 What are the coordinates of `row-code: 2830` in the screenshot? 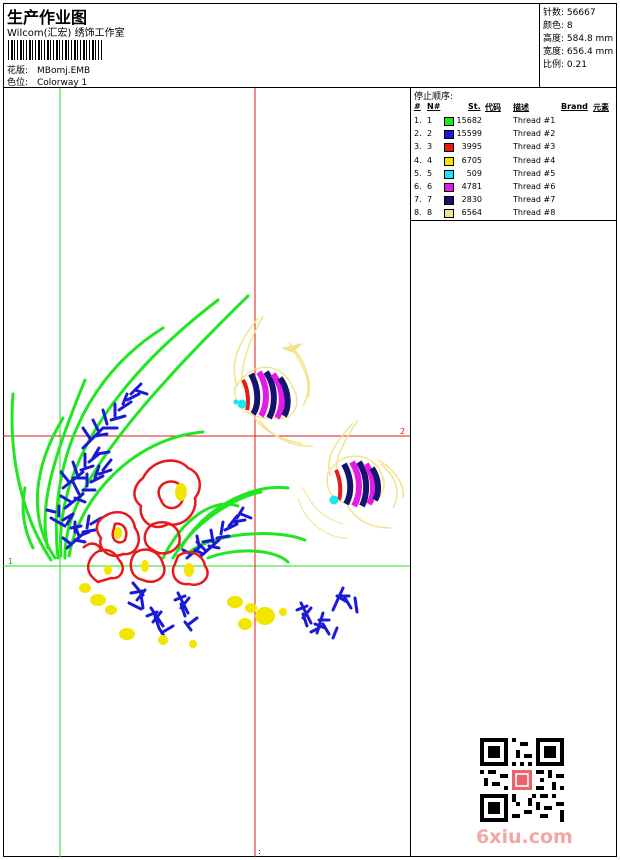 It's located at (471, 200).